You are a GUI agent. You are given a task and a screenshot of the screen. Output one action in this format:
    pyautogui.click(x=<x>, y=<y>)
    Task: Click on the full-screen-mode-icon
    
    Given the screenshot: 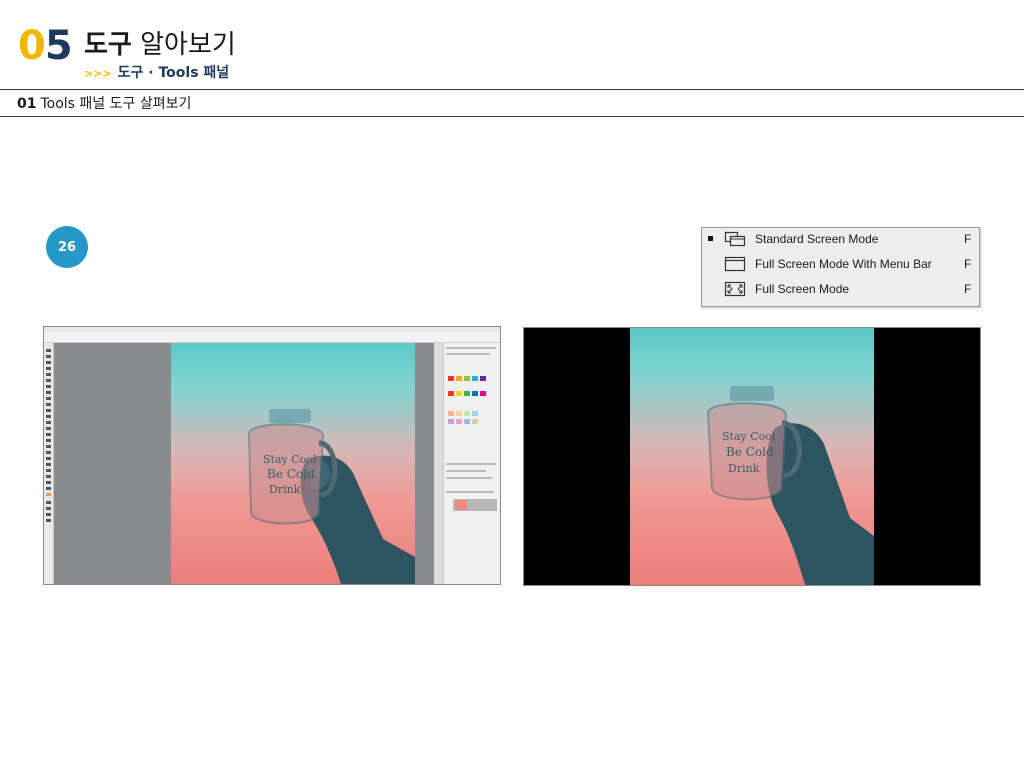 What is the action you would take?
    pyautogui.click(x=735, y=289)
    